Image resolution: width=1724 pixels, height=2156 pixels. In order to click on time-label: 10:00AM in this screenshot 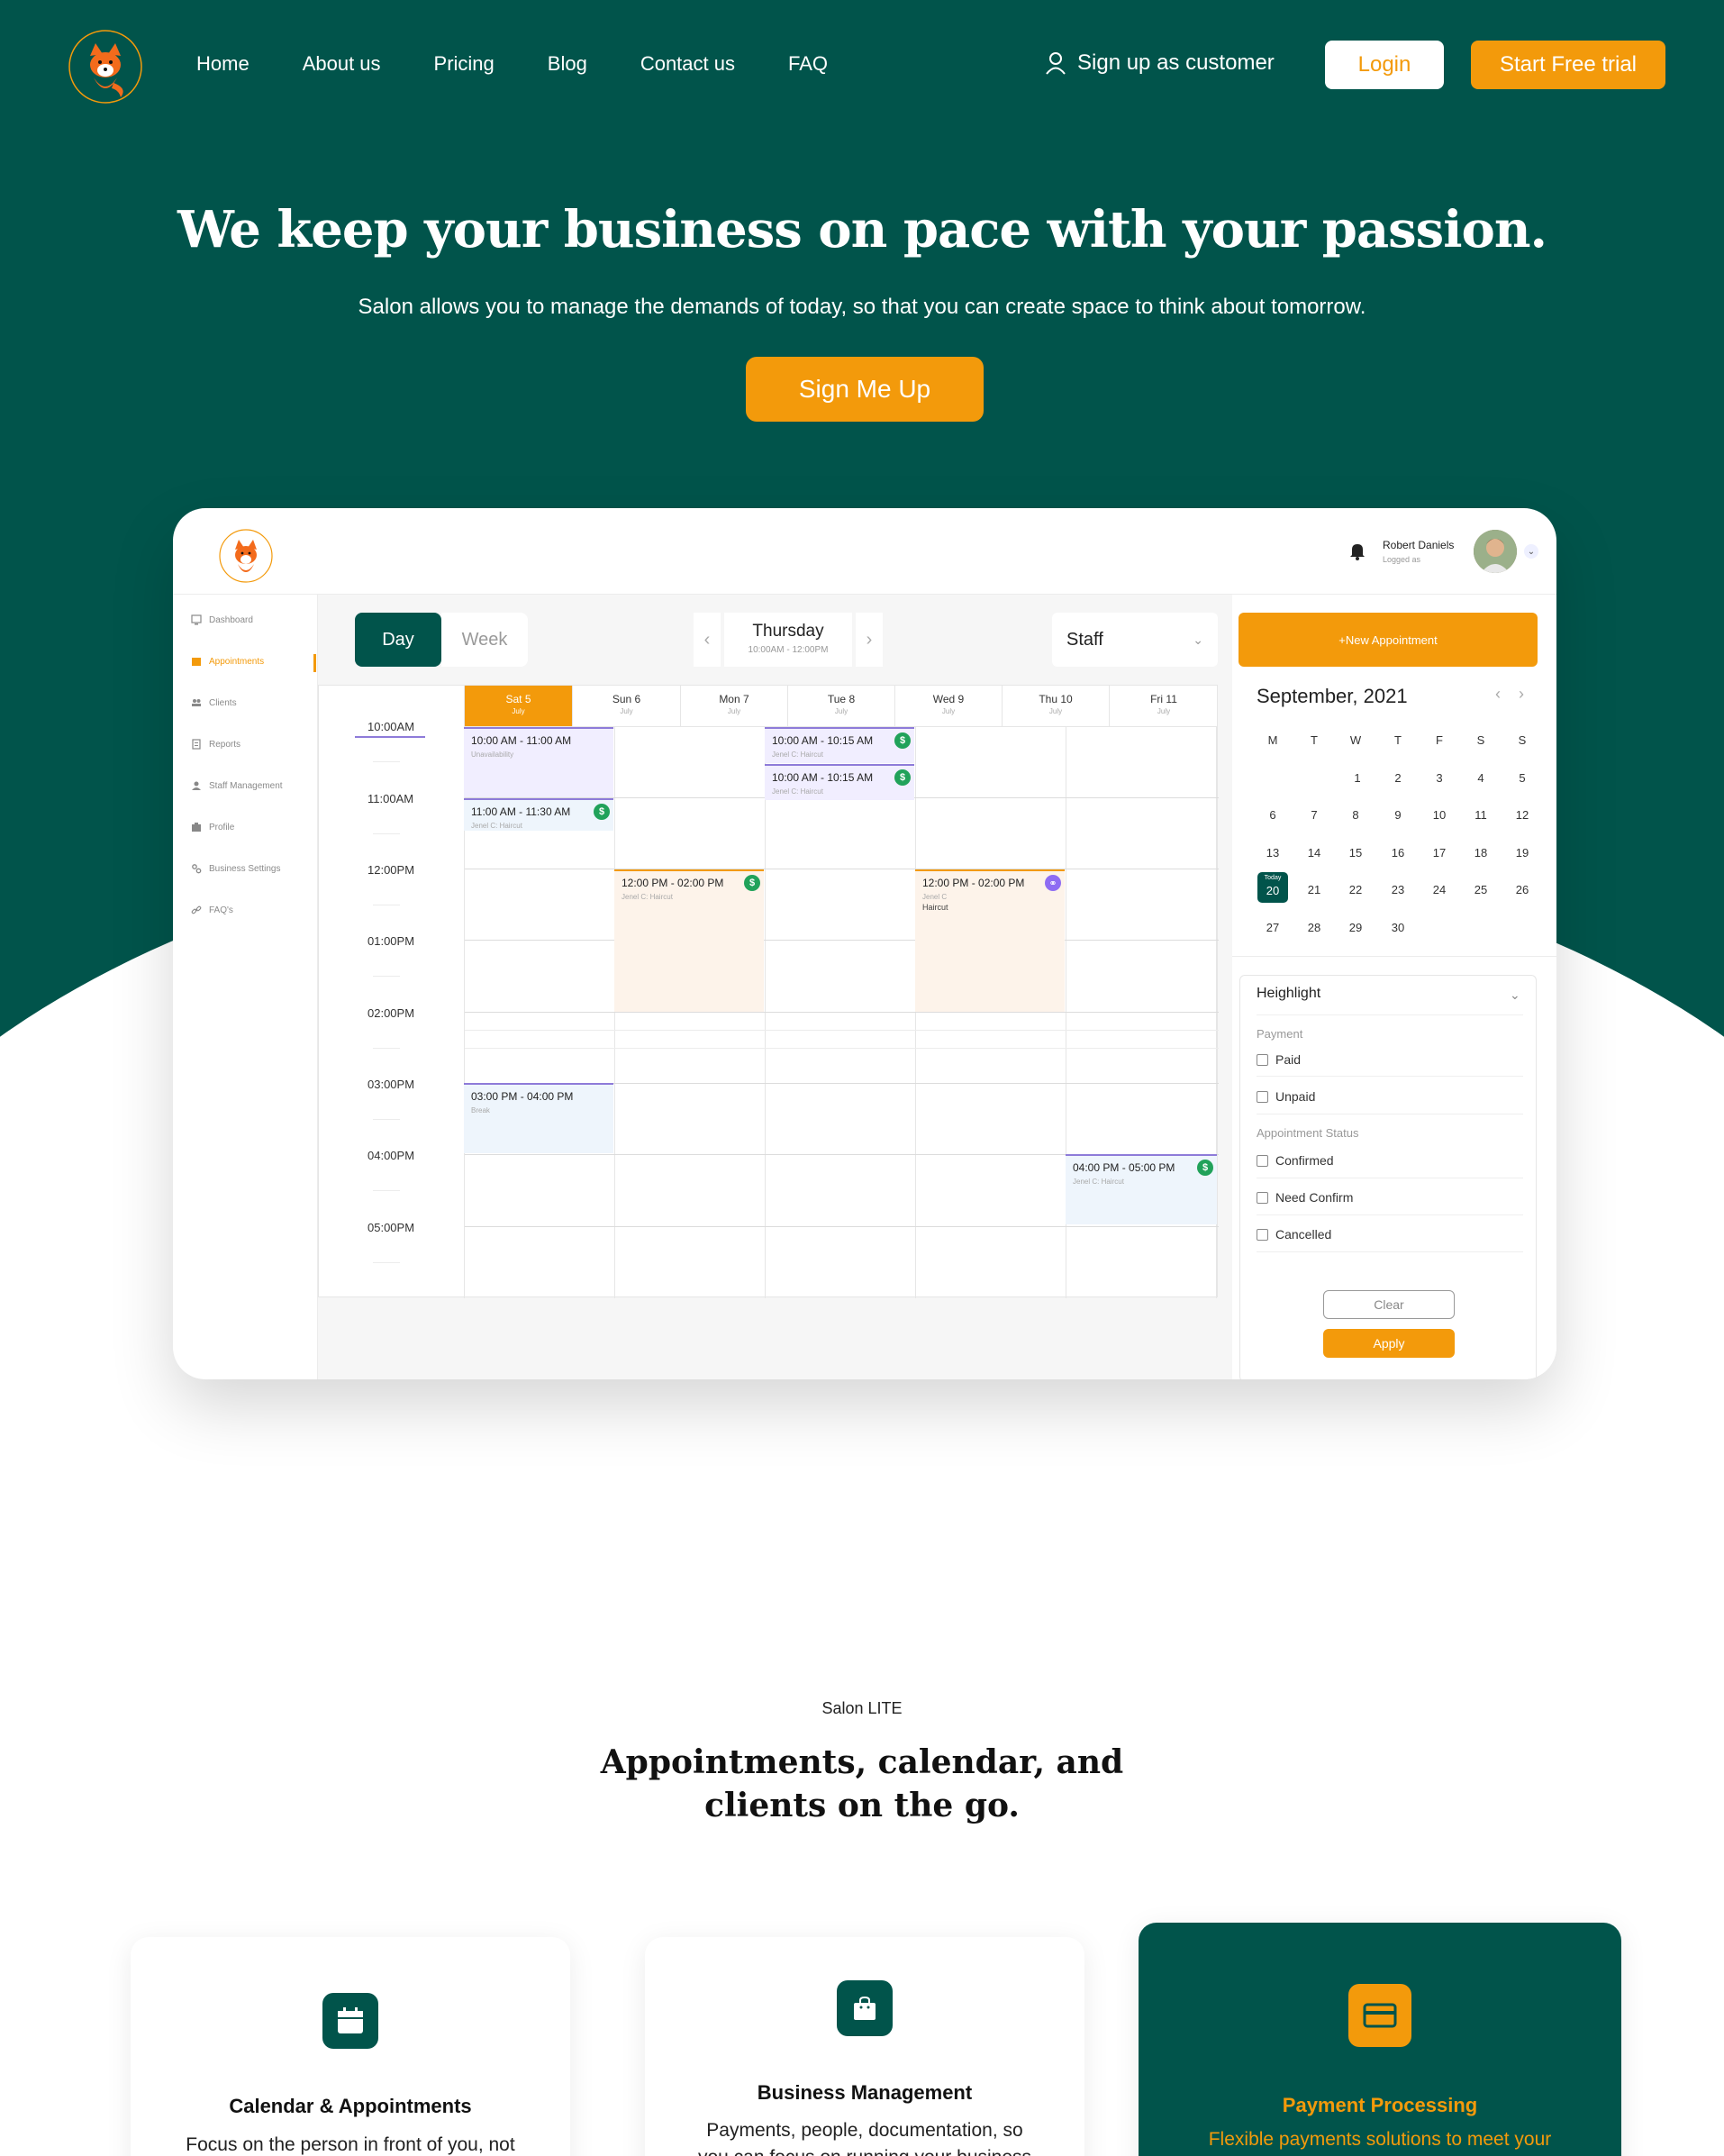, I will do `click(391, 727)`.